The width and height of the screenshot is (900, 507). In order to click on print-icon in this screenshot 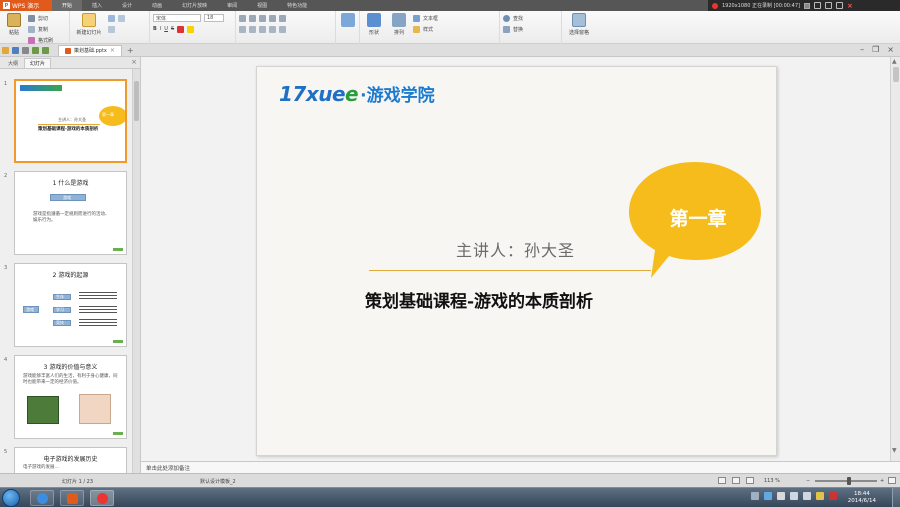, I will do `click(25, 50)`.